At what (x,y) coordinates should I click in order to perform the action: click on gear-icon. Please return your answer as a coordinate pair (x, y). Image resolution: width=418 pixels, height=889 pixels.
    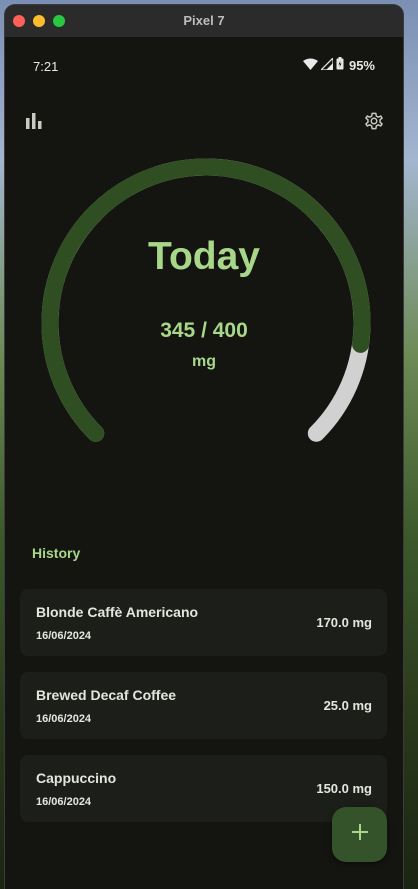
    Looking at the image, I should click on (374, 123).